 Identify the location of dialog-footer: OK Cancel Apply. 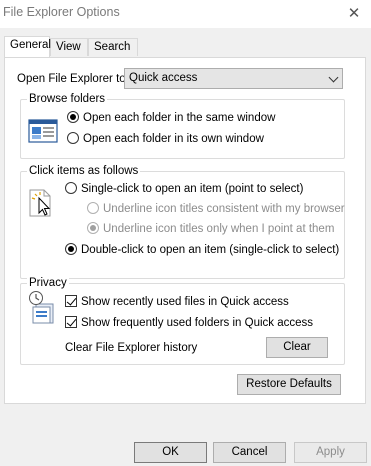
(185, 438).